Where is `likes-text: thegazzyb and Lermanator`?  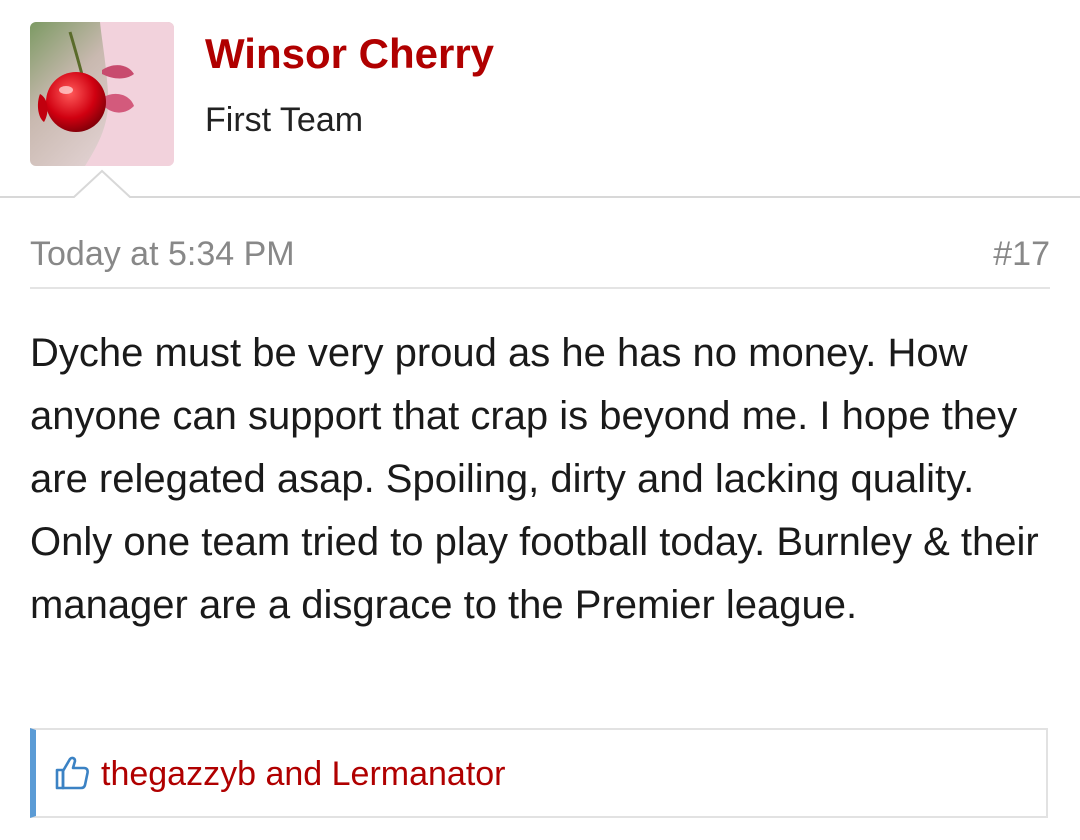 likes-text: thegazzyb and Lermanator is located at coordinates (303, 774).